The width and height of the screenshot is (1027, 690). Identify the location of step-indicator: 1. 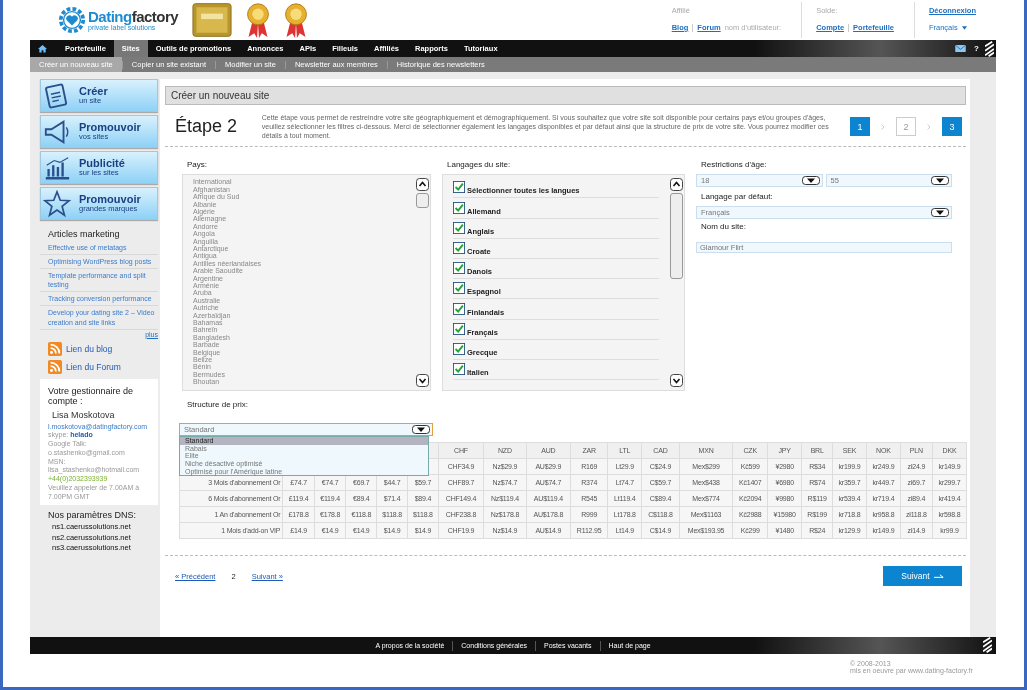
(860, 127).